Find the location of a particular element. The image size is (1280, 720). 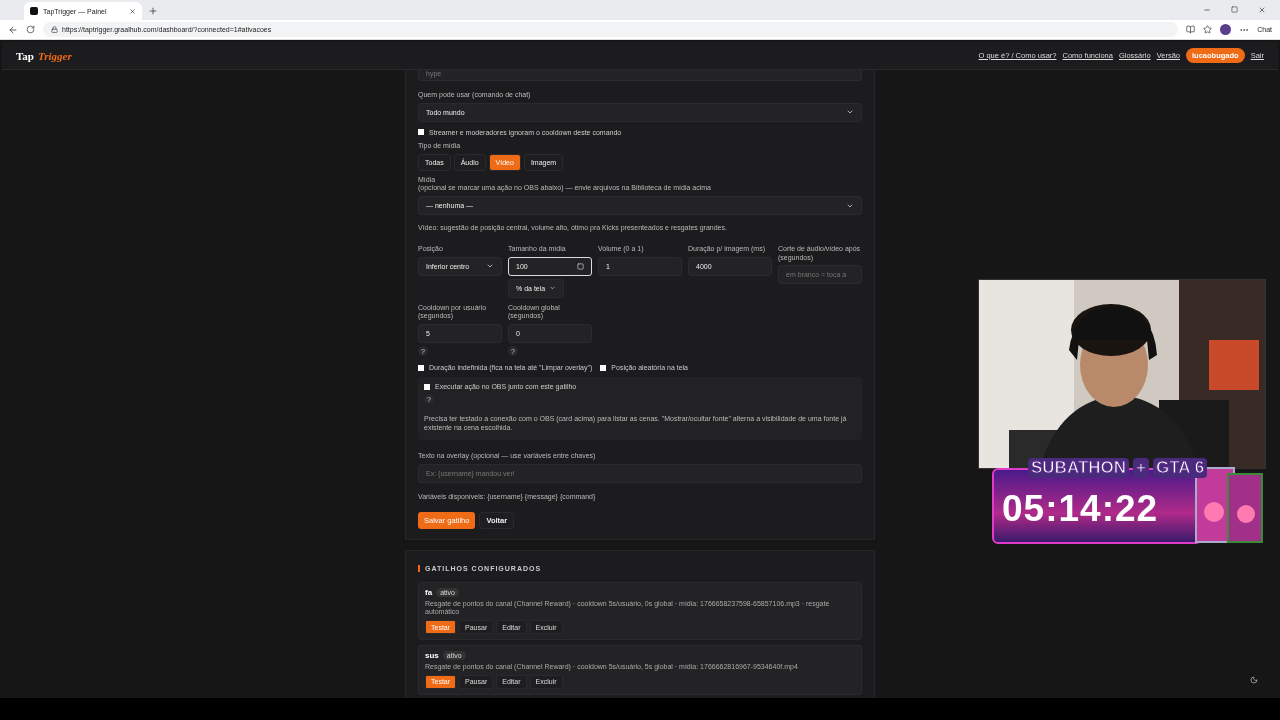

logo-text: Tap is located at coordinates (25, 55).